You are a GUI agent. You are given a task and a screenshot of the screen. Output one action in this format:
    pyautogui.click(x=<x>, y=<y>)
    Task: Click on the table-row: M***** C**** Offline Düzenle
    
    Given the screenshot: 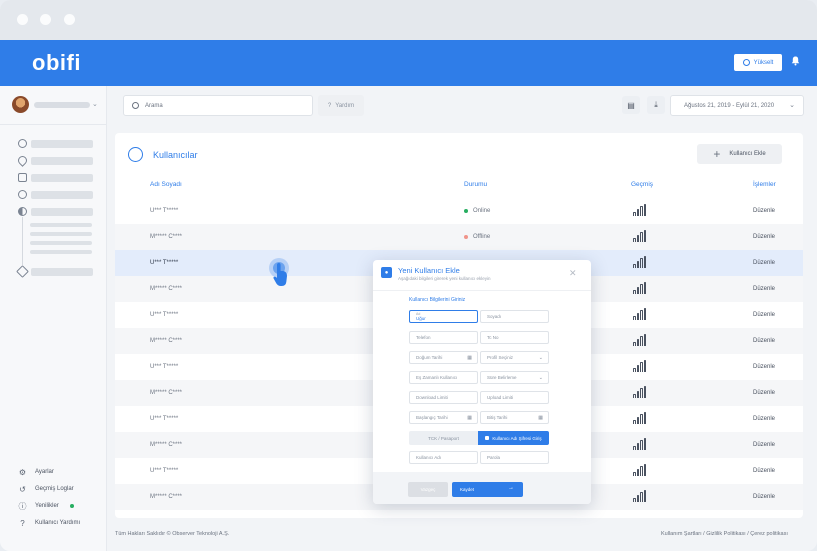 What is the action you would take?
    pyautogui.click(x=459, y=237)
    